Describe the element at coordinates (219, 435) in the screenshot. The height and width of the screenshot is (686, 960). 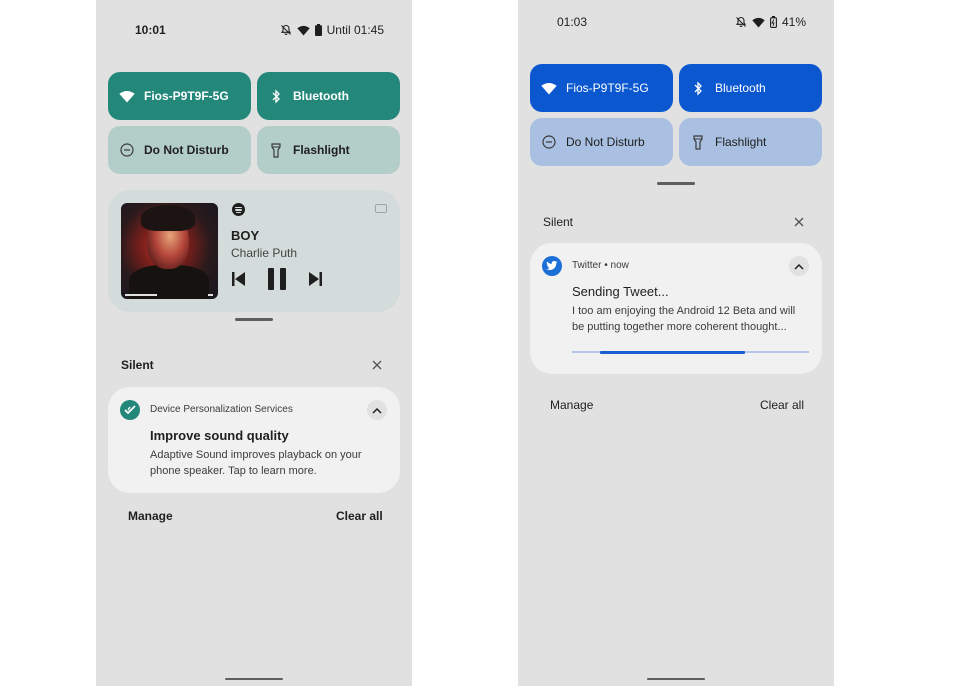
I see `notification-title: Improve sound quality` at that location.